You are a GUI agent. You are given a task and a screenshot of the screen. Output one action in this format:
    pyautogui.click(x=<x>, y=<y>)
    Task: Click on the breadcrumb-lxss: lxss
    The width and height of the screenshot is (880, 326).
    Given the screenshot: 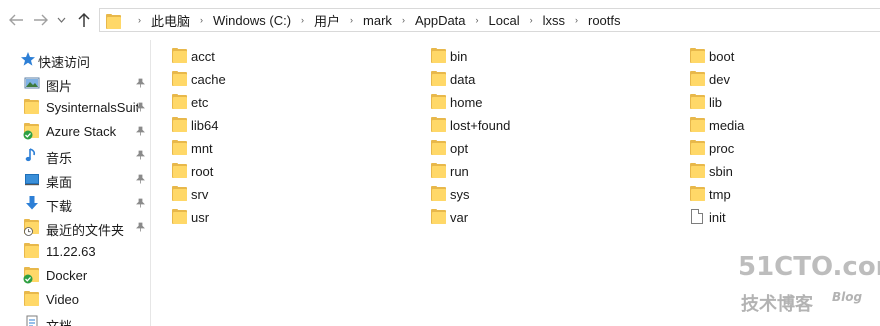 What is the action you would take?
    pyautogui.click(x=554, y=20)
    